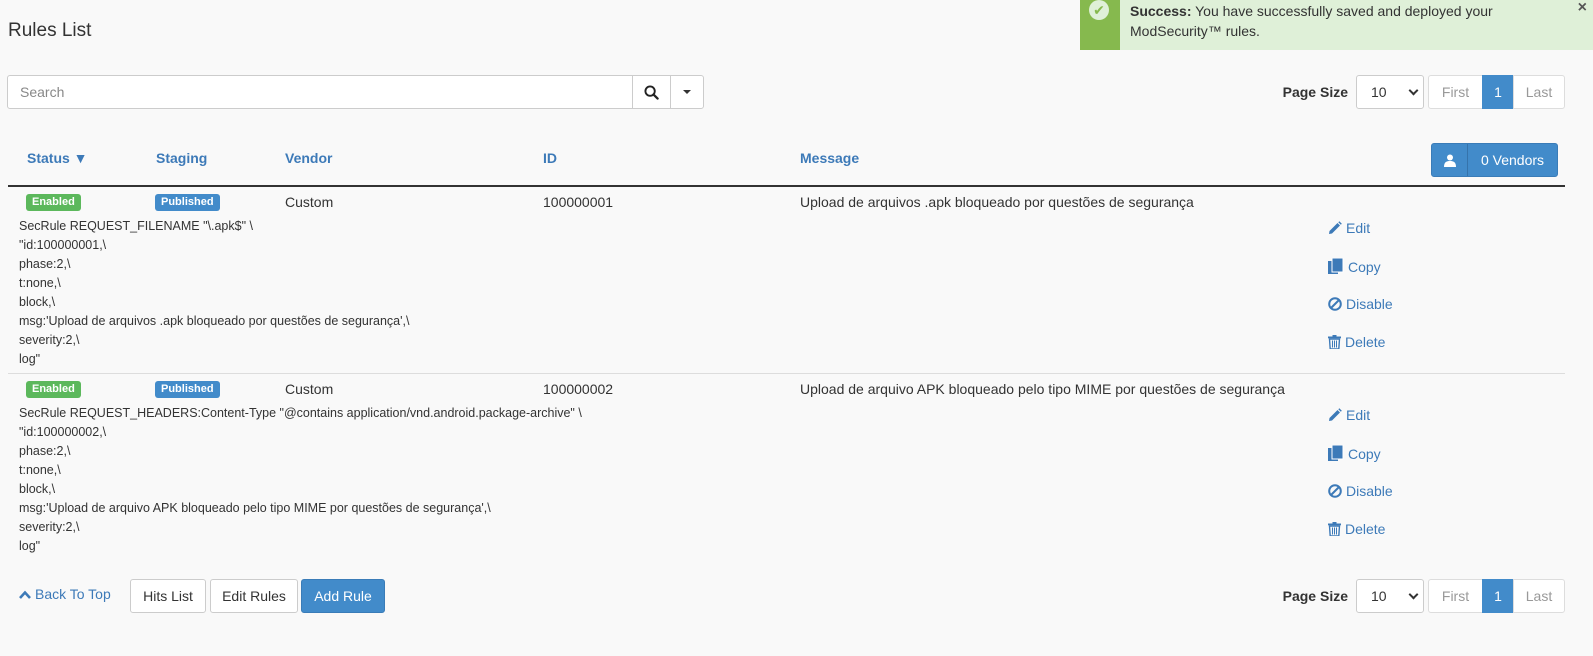 The height and width of the screenshot is (656, 1593). Describe the element at coordinates (254, 596) in the screenshot. I see `edit-rules-button: Edit Rules` at that location.